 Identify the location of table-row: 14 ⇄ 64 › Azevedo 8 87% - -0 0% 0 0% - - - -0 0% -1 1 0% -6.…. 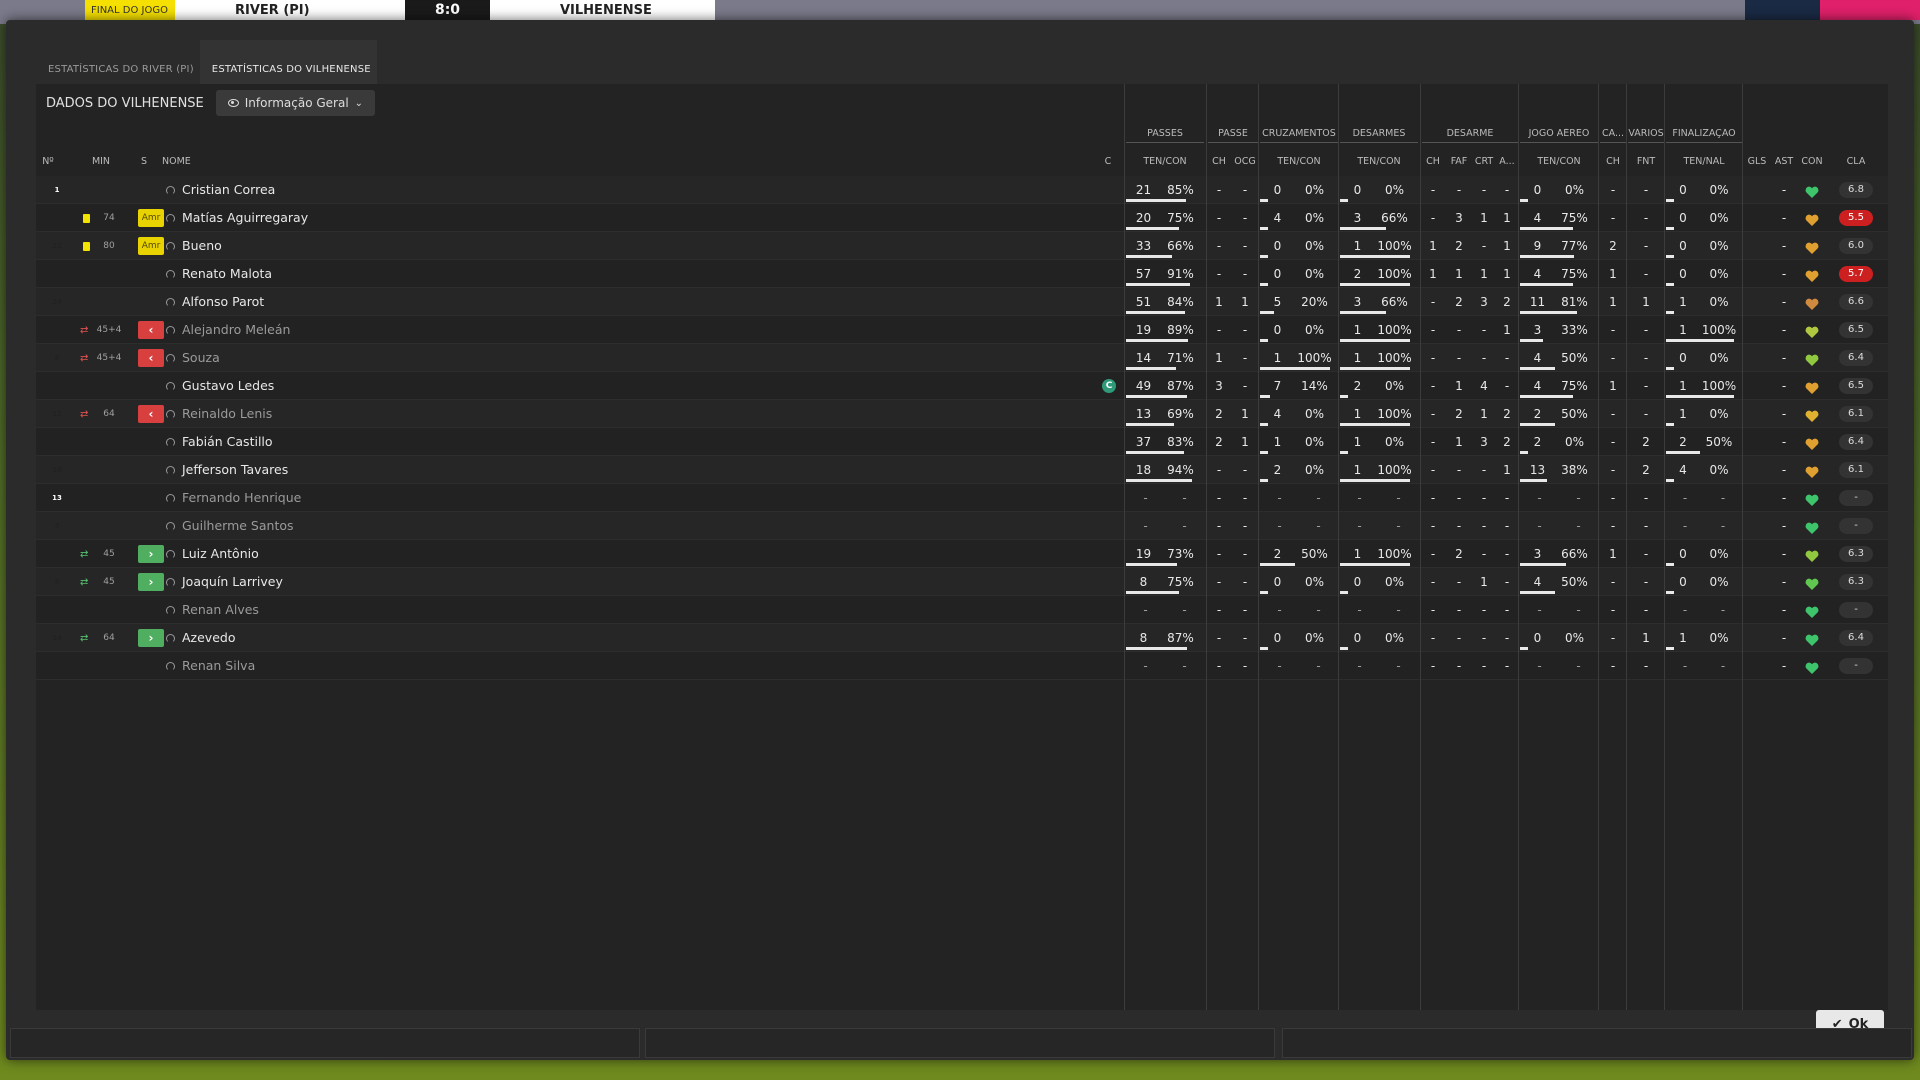
(962, 638).